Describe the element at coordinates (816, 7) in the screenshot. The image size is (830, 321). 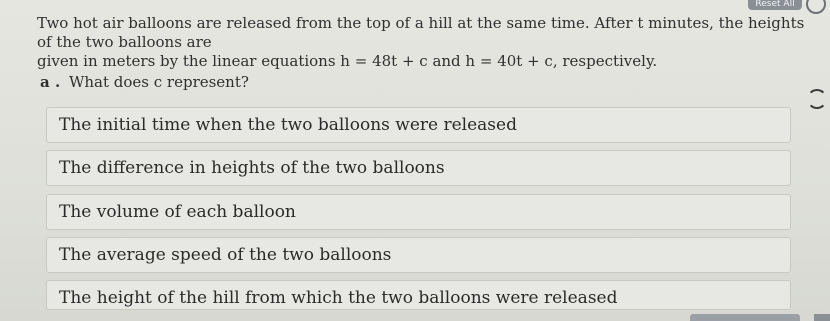
I see `reset-icon` at that location.